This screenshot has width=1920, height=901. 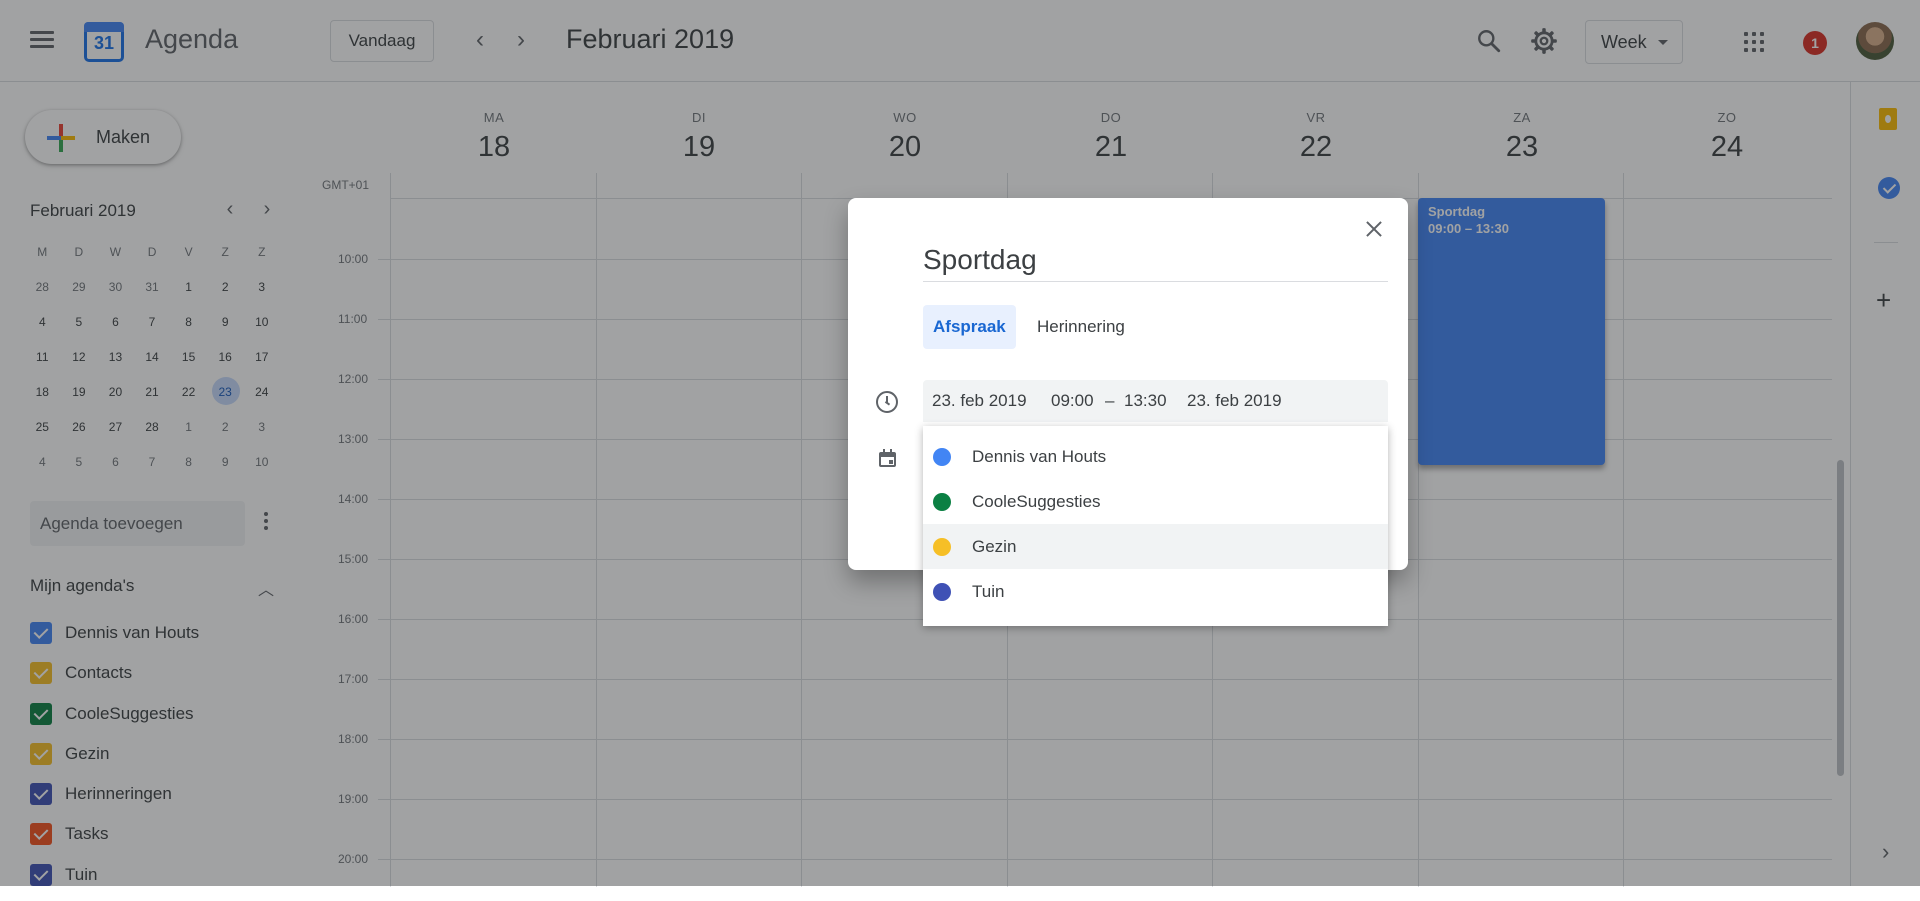 I want to click on close-icon, so click(x=1374, y=229).